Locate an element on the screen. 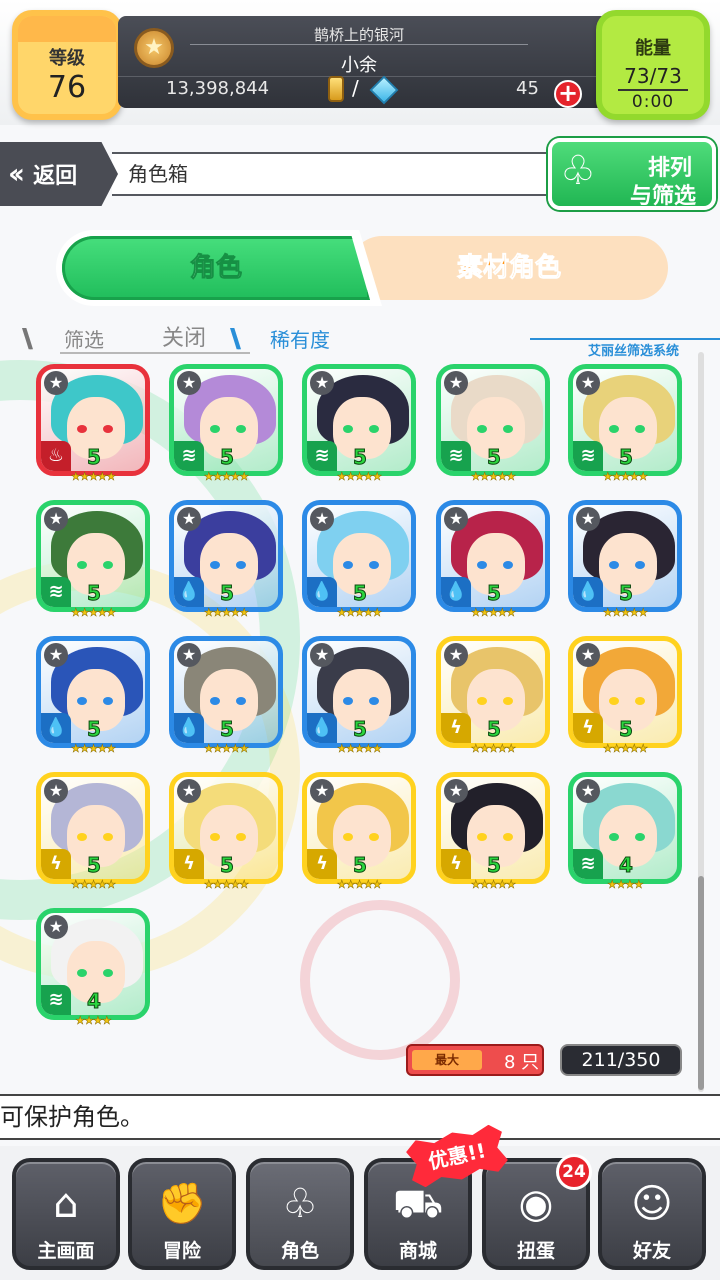  player-name: 小余 is located at coordinates (359, 65).